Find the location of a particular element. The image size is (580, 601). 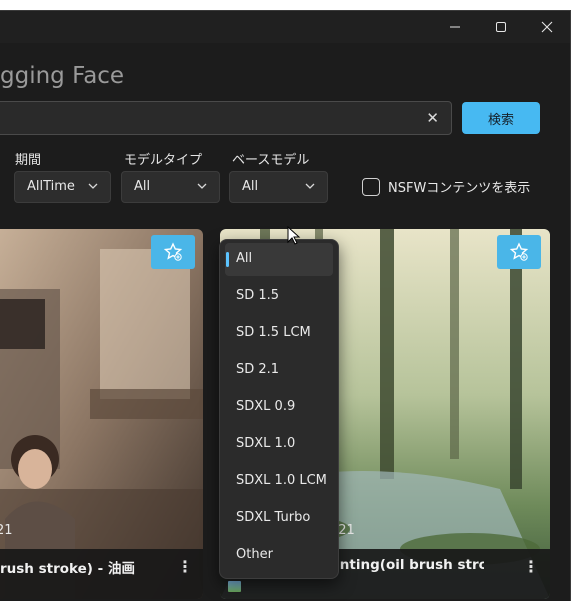

search-input is located at coordinates (207, 119).